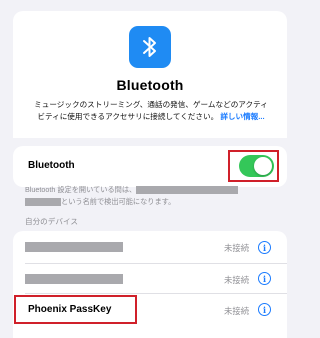  What do you see at coordinates (237, 248) in the screenshot?
I see `device-1-status: 未接続` at bounding box center [237, 248].